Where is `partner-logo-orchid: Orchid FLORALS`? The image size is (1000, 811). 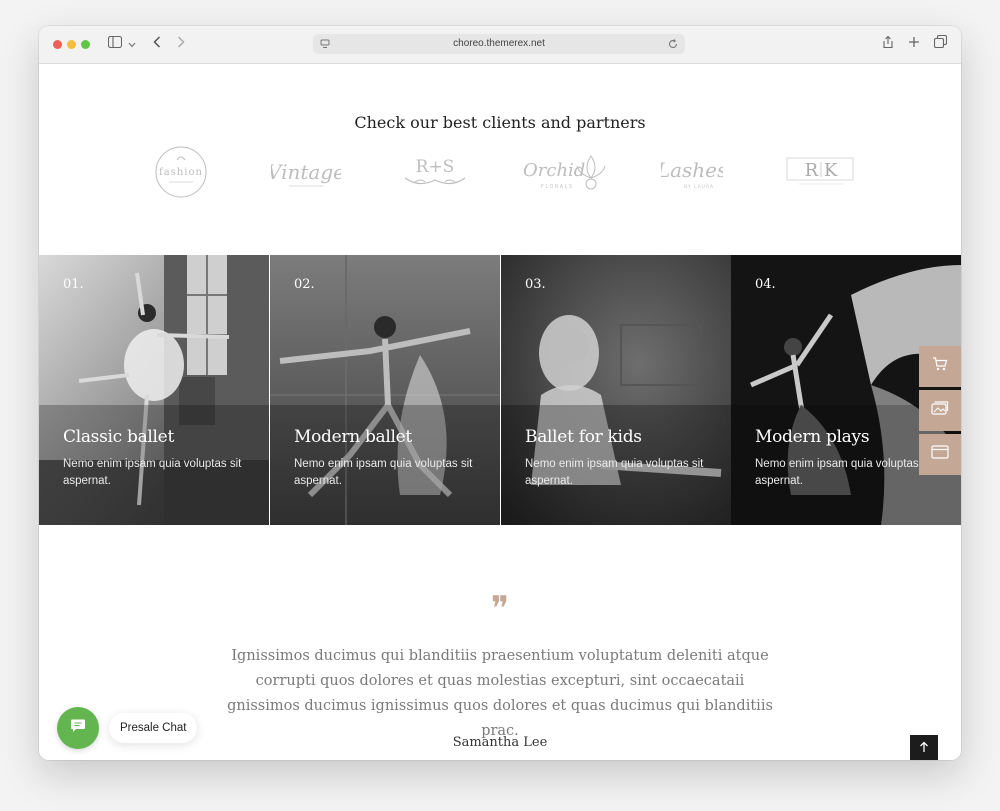 partner-logo-orchid: Orchid FLORALS is located at coordinates (567, 174).